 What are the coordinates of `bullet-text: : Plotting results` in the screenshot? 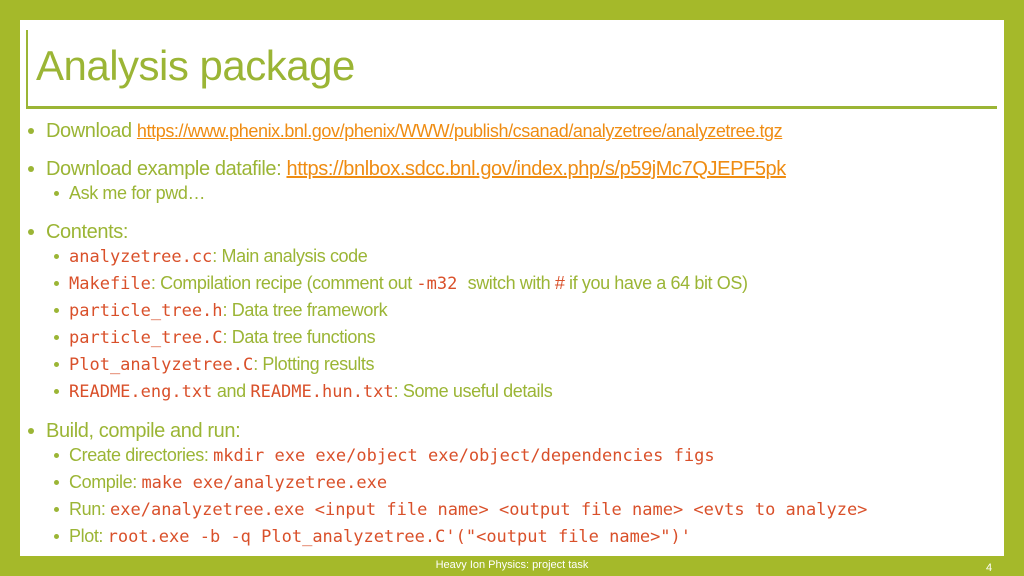 It's located at (314, 364).